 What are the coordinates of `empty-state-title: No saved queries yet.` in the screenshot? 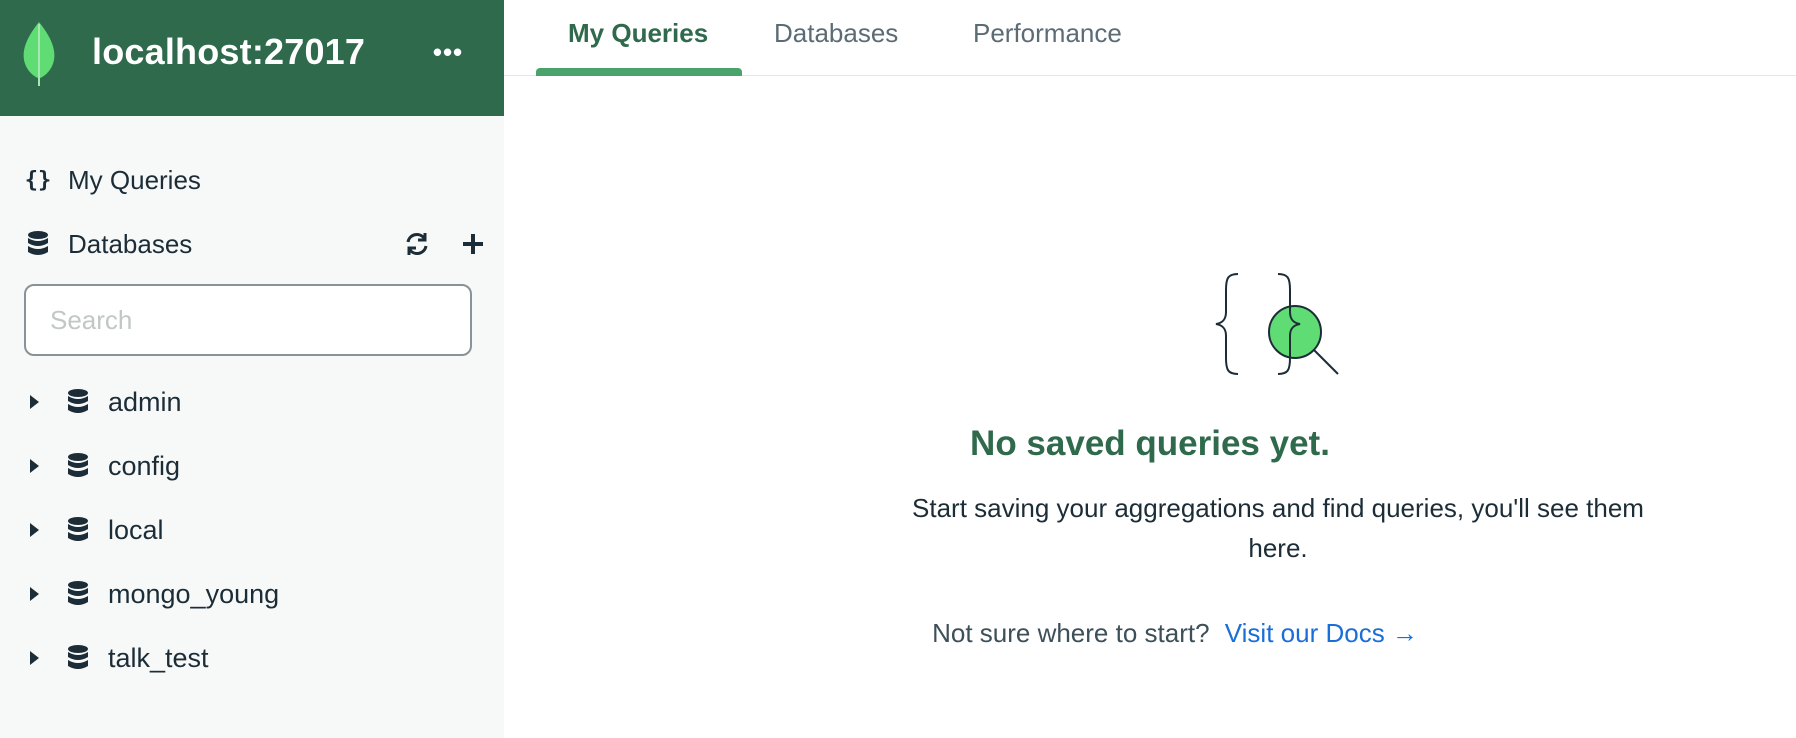 It's located at (1150, 443).